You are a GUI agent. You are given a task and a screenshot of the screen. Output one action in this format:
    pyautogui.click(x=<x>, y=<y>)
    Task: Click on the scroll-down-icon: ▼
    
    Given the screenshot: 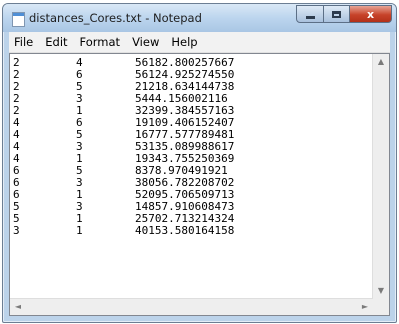 What is the action you would take?
    pyautogui.click(x=381, y=291)
    